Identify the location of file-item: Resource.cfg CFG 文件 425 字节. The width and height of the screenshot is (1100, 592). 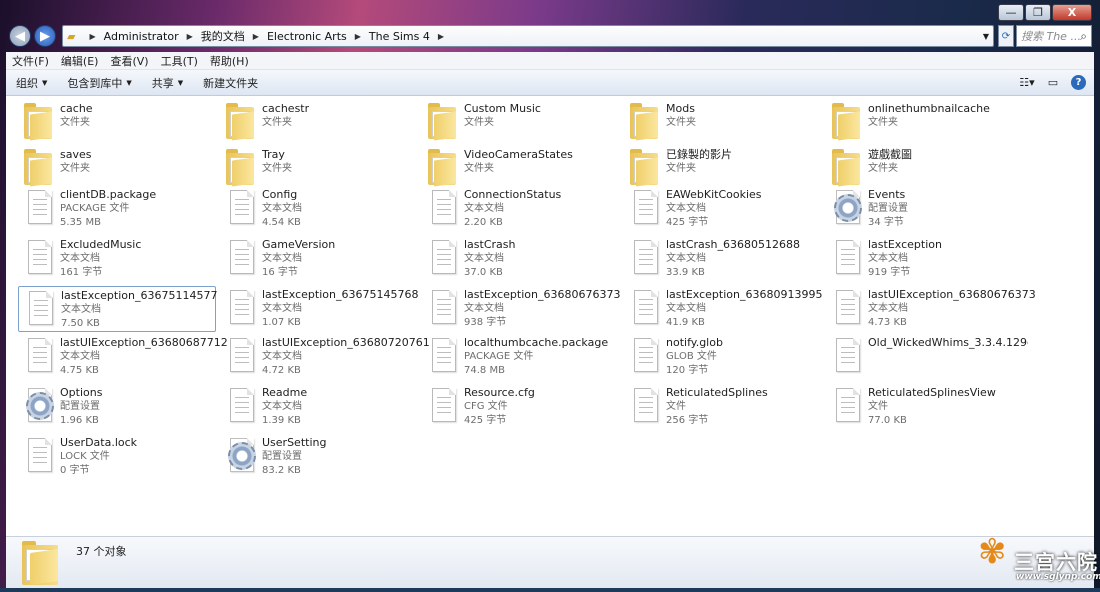
(521, 407).